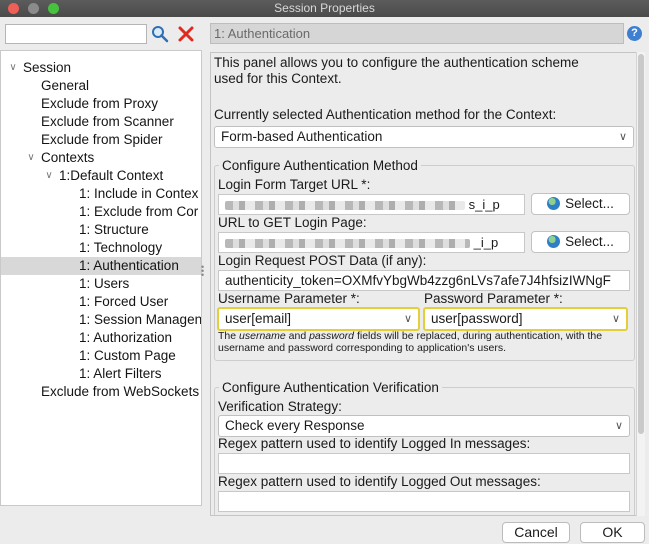  Describe the element at coordinates (67, 158) in the screenshot. I see `tree-item-contexts: Contexts` at that location.